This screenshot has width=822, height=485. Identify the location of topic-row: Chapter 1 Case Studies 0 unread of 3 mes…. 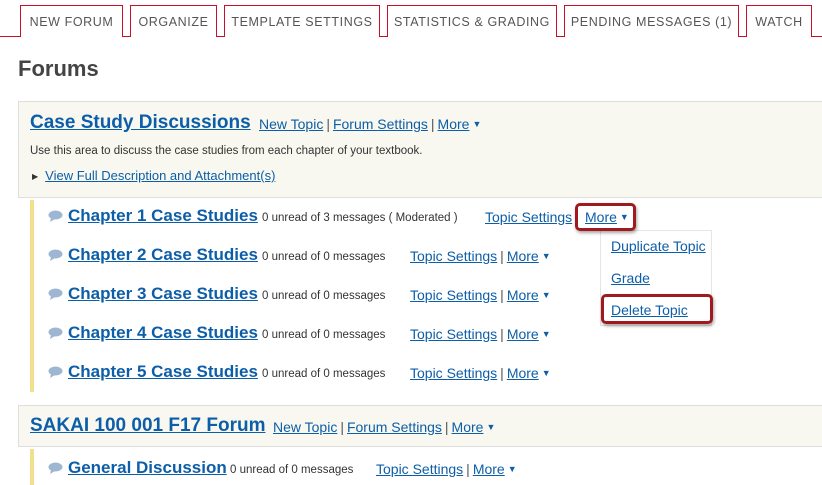
(338, 218).